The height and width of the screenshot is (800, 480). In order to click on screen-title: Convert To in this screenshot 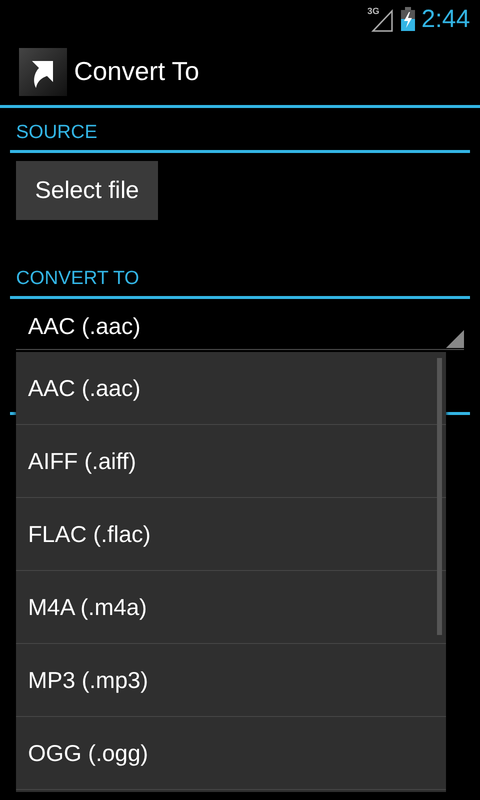, I will do `click(137, 71)`.